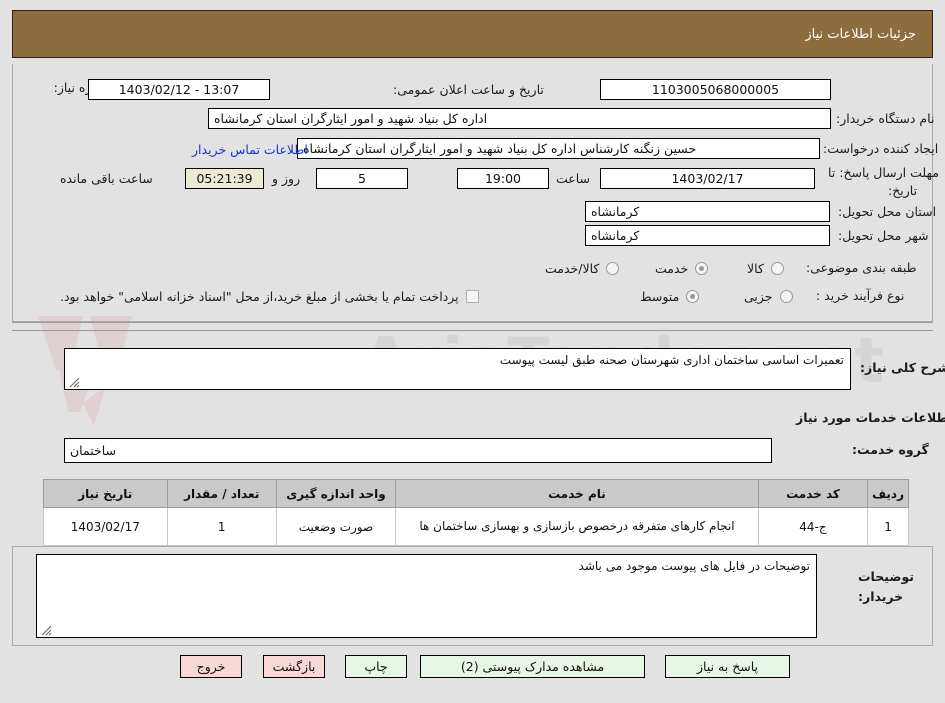  I want to click on radio-option-kala-khedmat: کالا/خدمت, so click(582, 268).